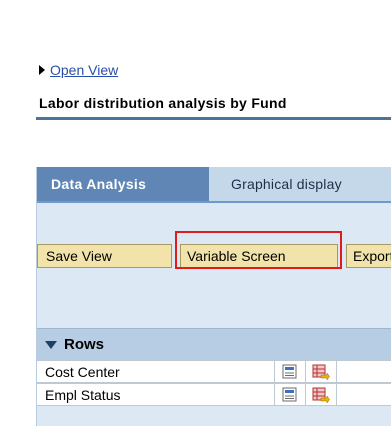  What do you see at coordinates (368, 256) in the screenshot?
I see `export-button: Export` at bounding box center [368, 256].